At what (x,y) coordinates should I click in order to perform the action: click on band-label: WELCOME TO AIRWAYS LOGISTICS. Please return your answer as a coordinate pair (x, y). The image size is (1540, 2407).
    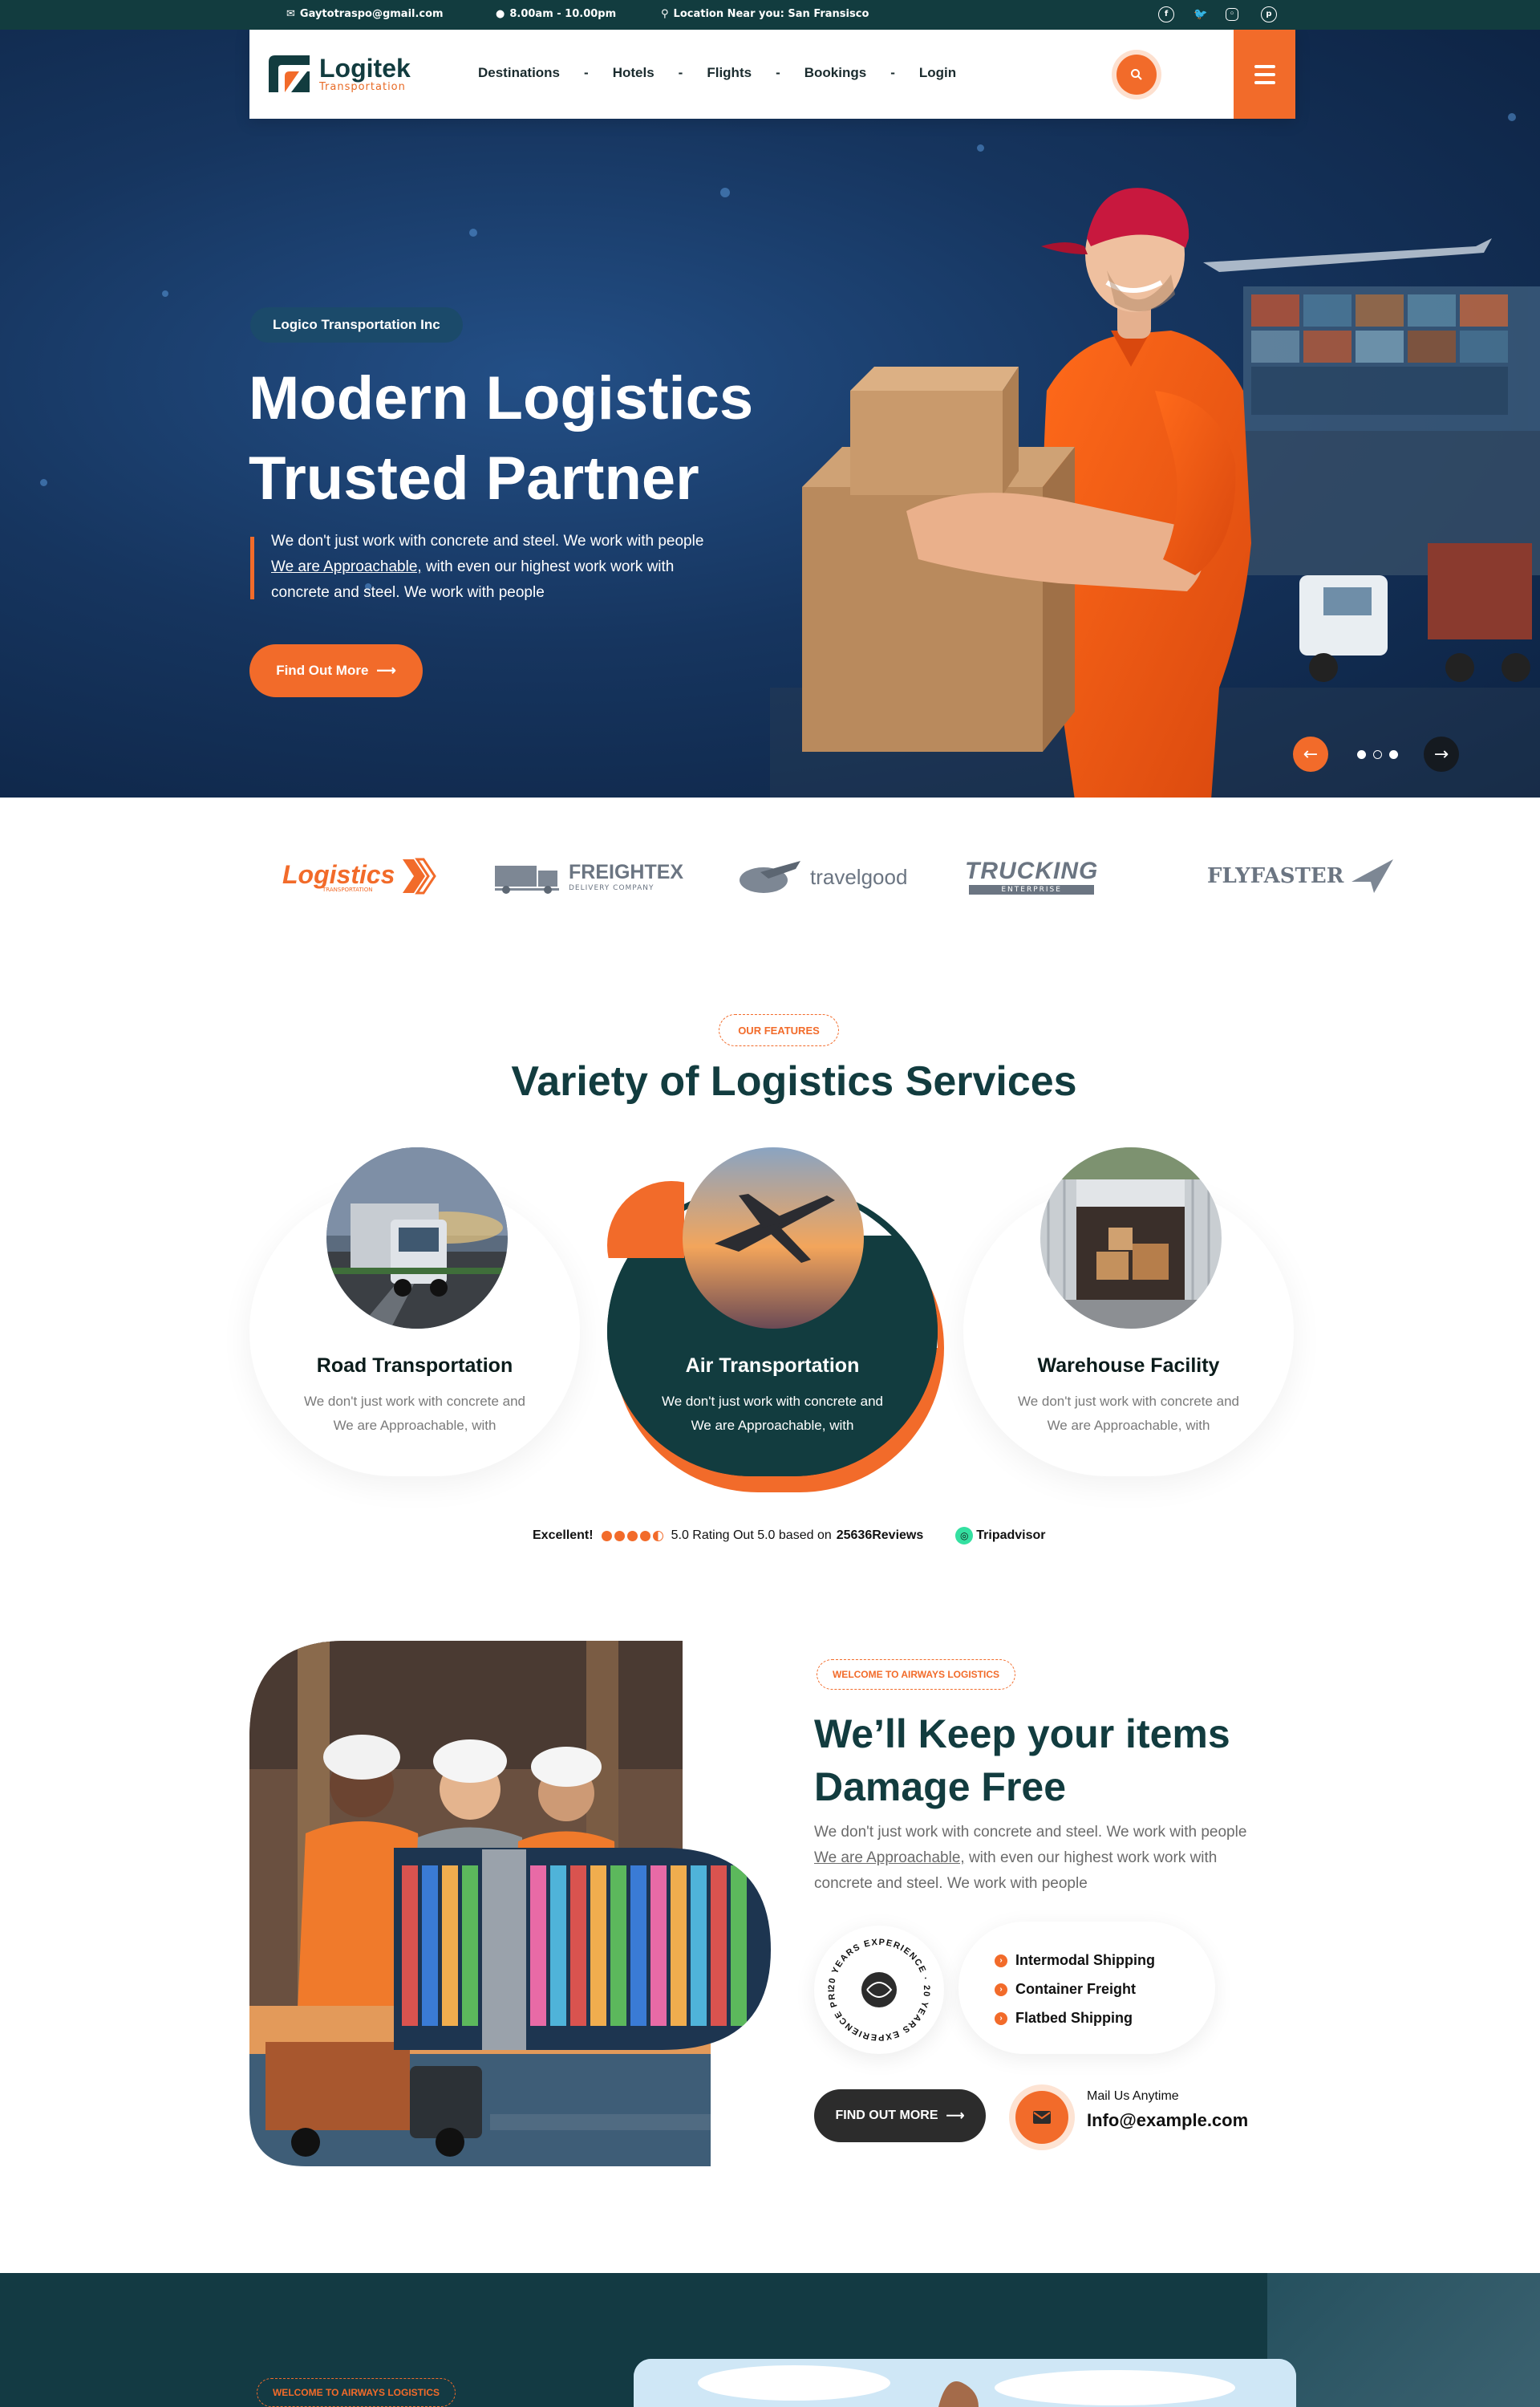
    Looking at the image, I should click on (356, 2392).